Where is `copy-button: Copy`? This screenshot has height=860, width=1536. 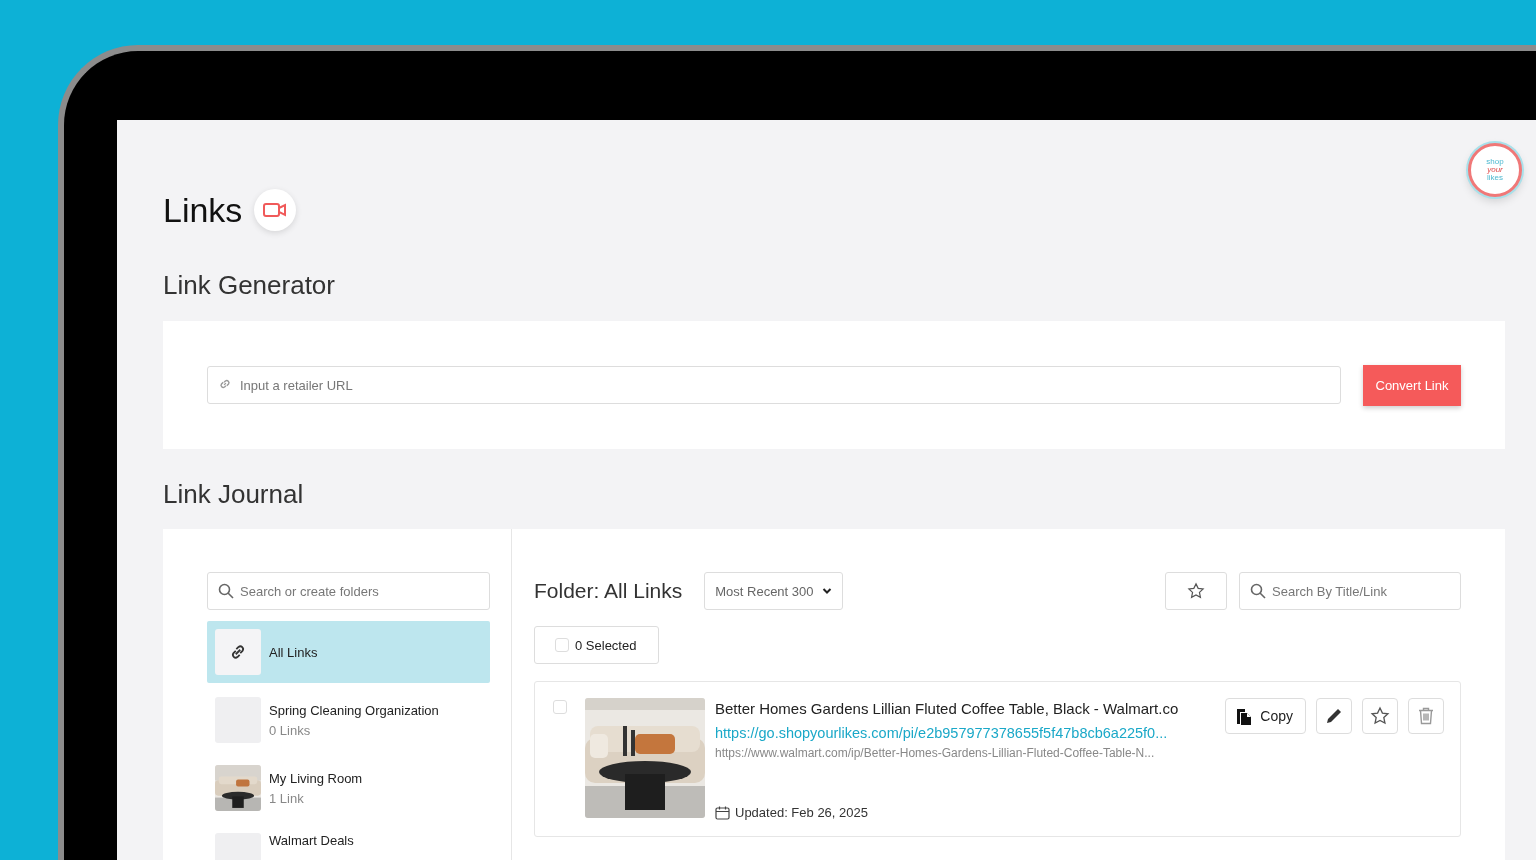 copy-button: Copy is located at coordinates (1265, 716).